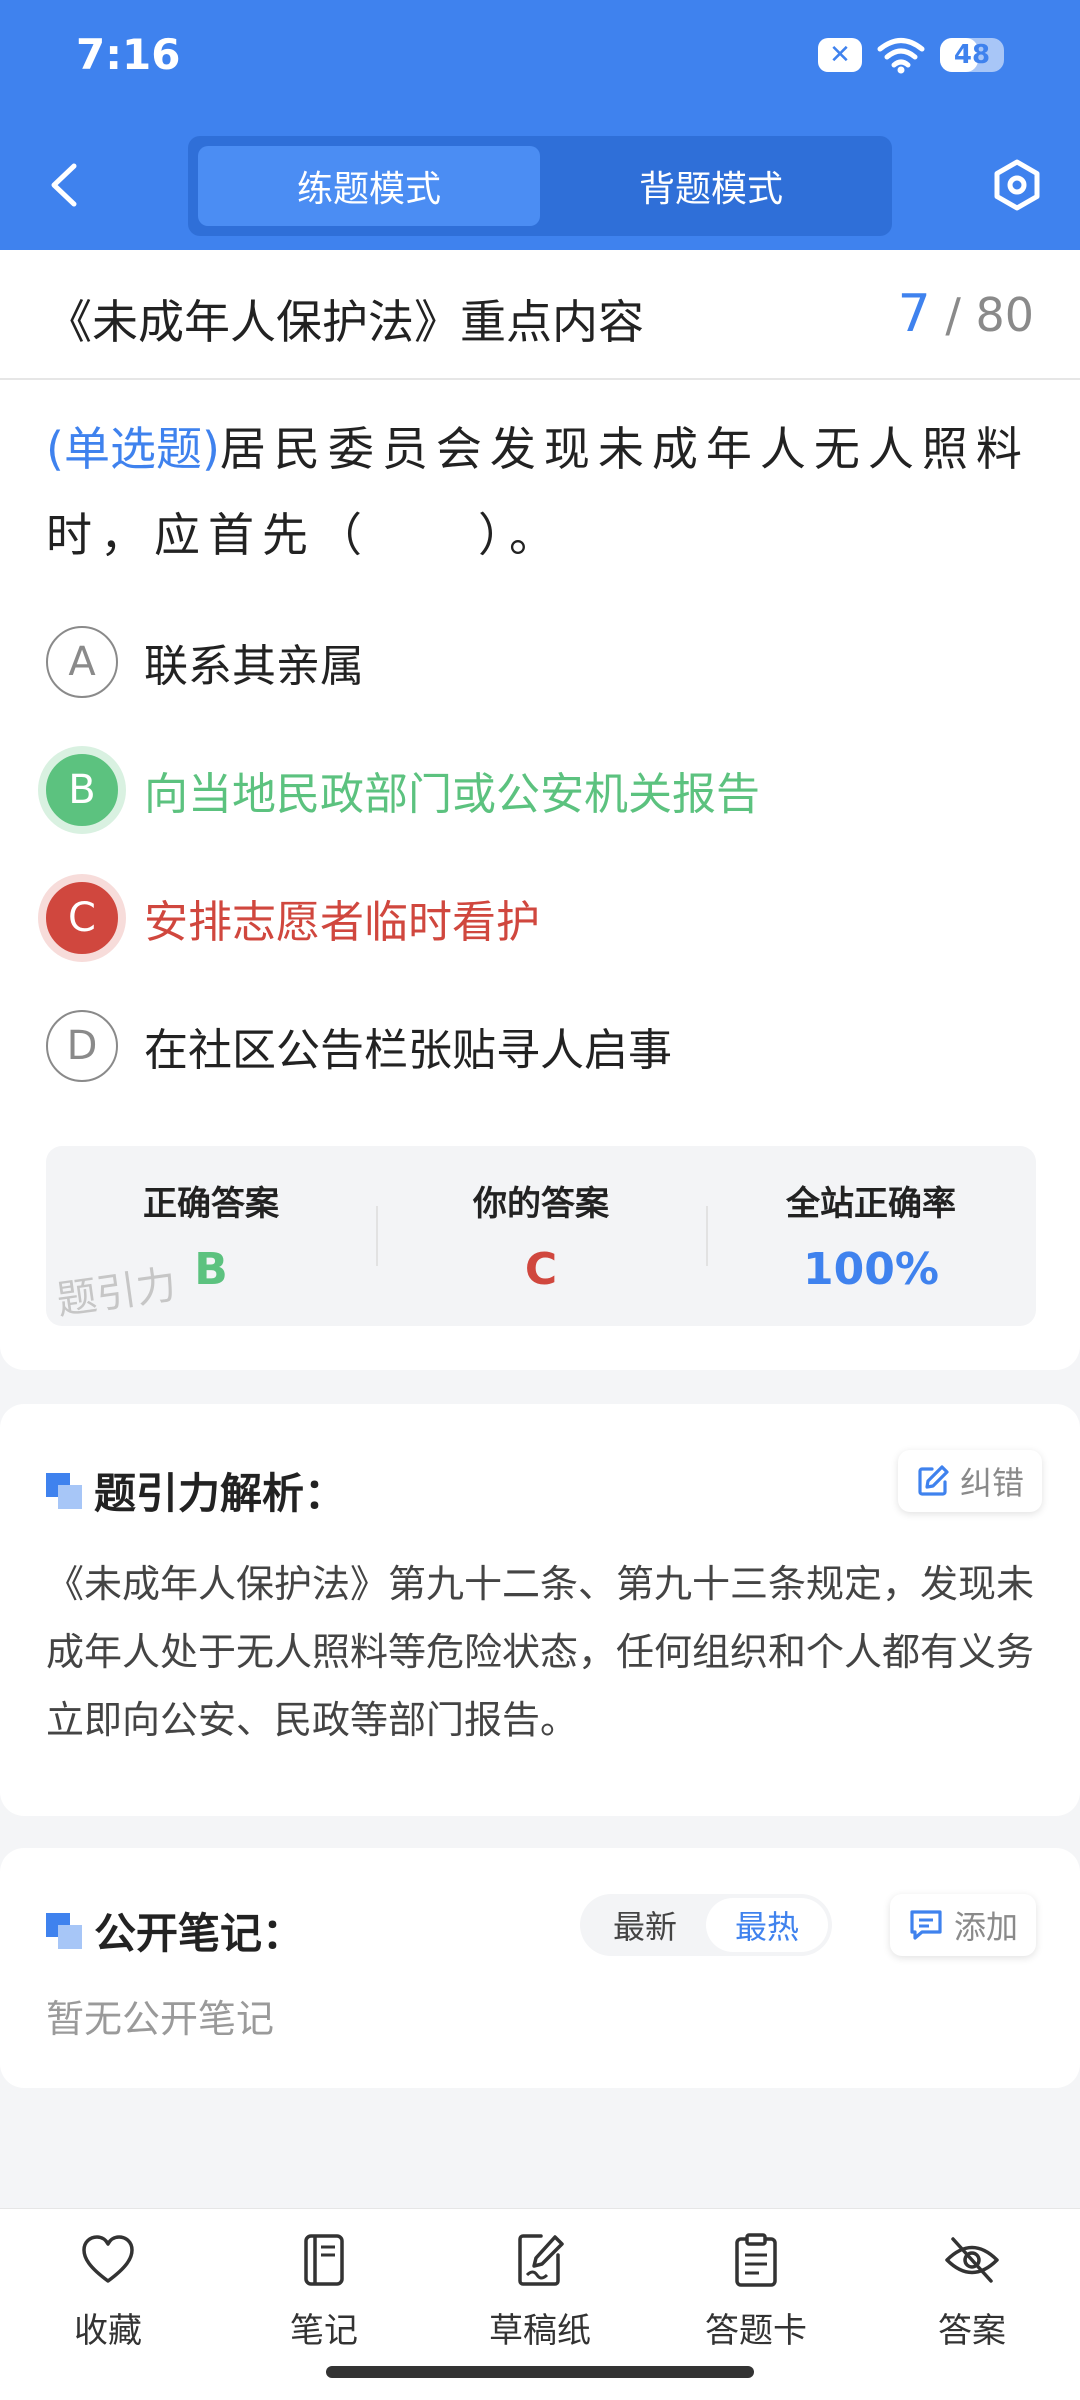  I want to click on add-note-label: 添加, so click(986, 1927).